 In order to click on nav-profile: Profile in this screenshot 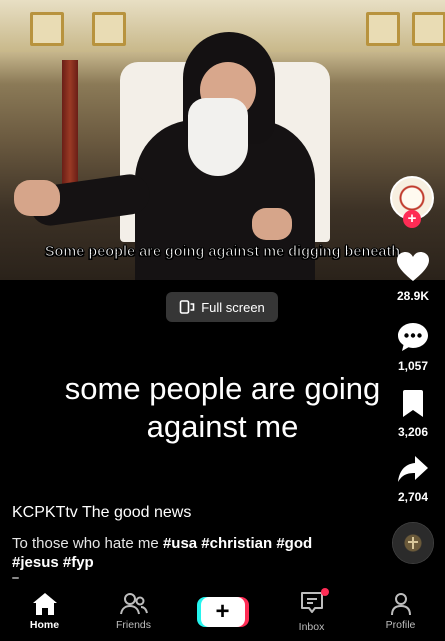, I will do `click(400, 611)`.